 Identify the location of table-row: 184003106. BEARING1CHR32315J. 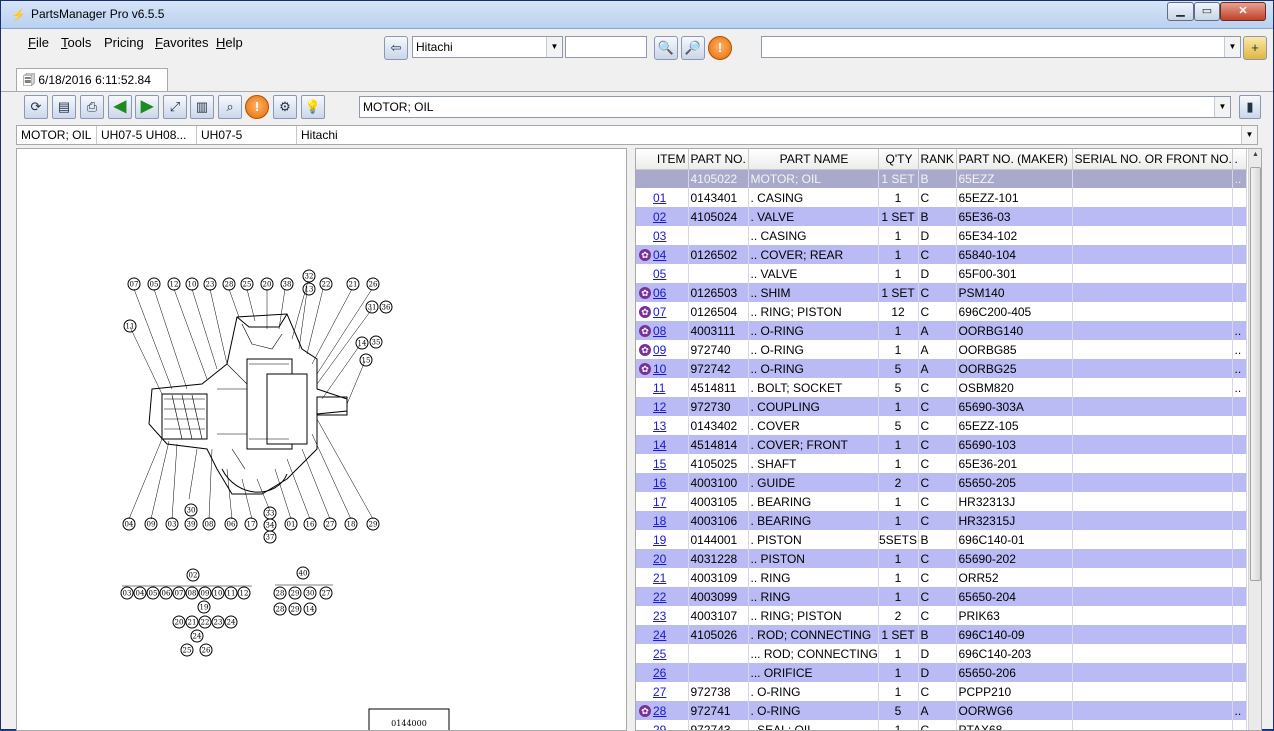
(941, 520).